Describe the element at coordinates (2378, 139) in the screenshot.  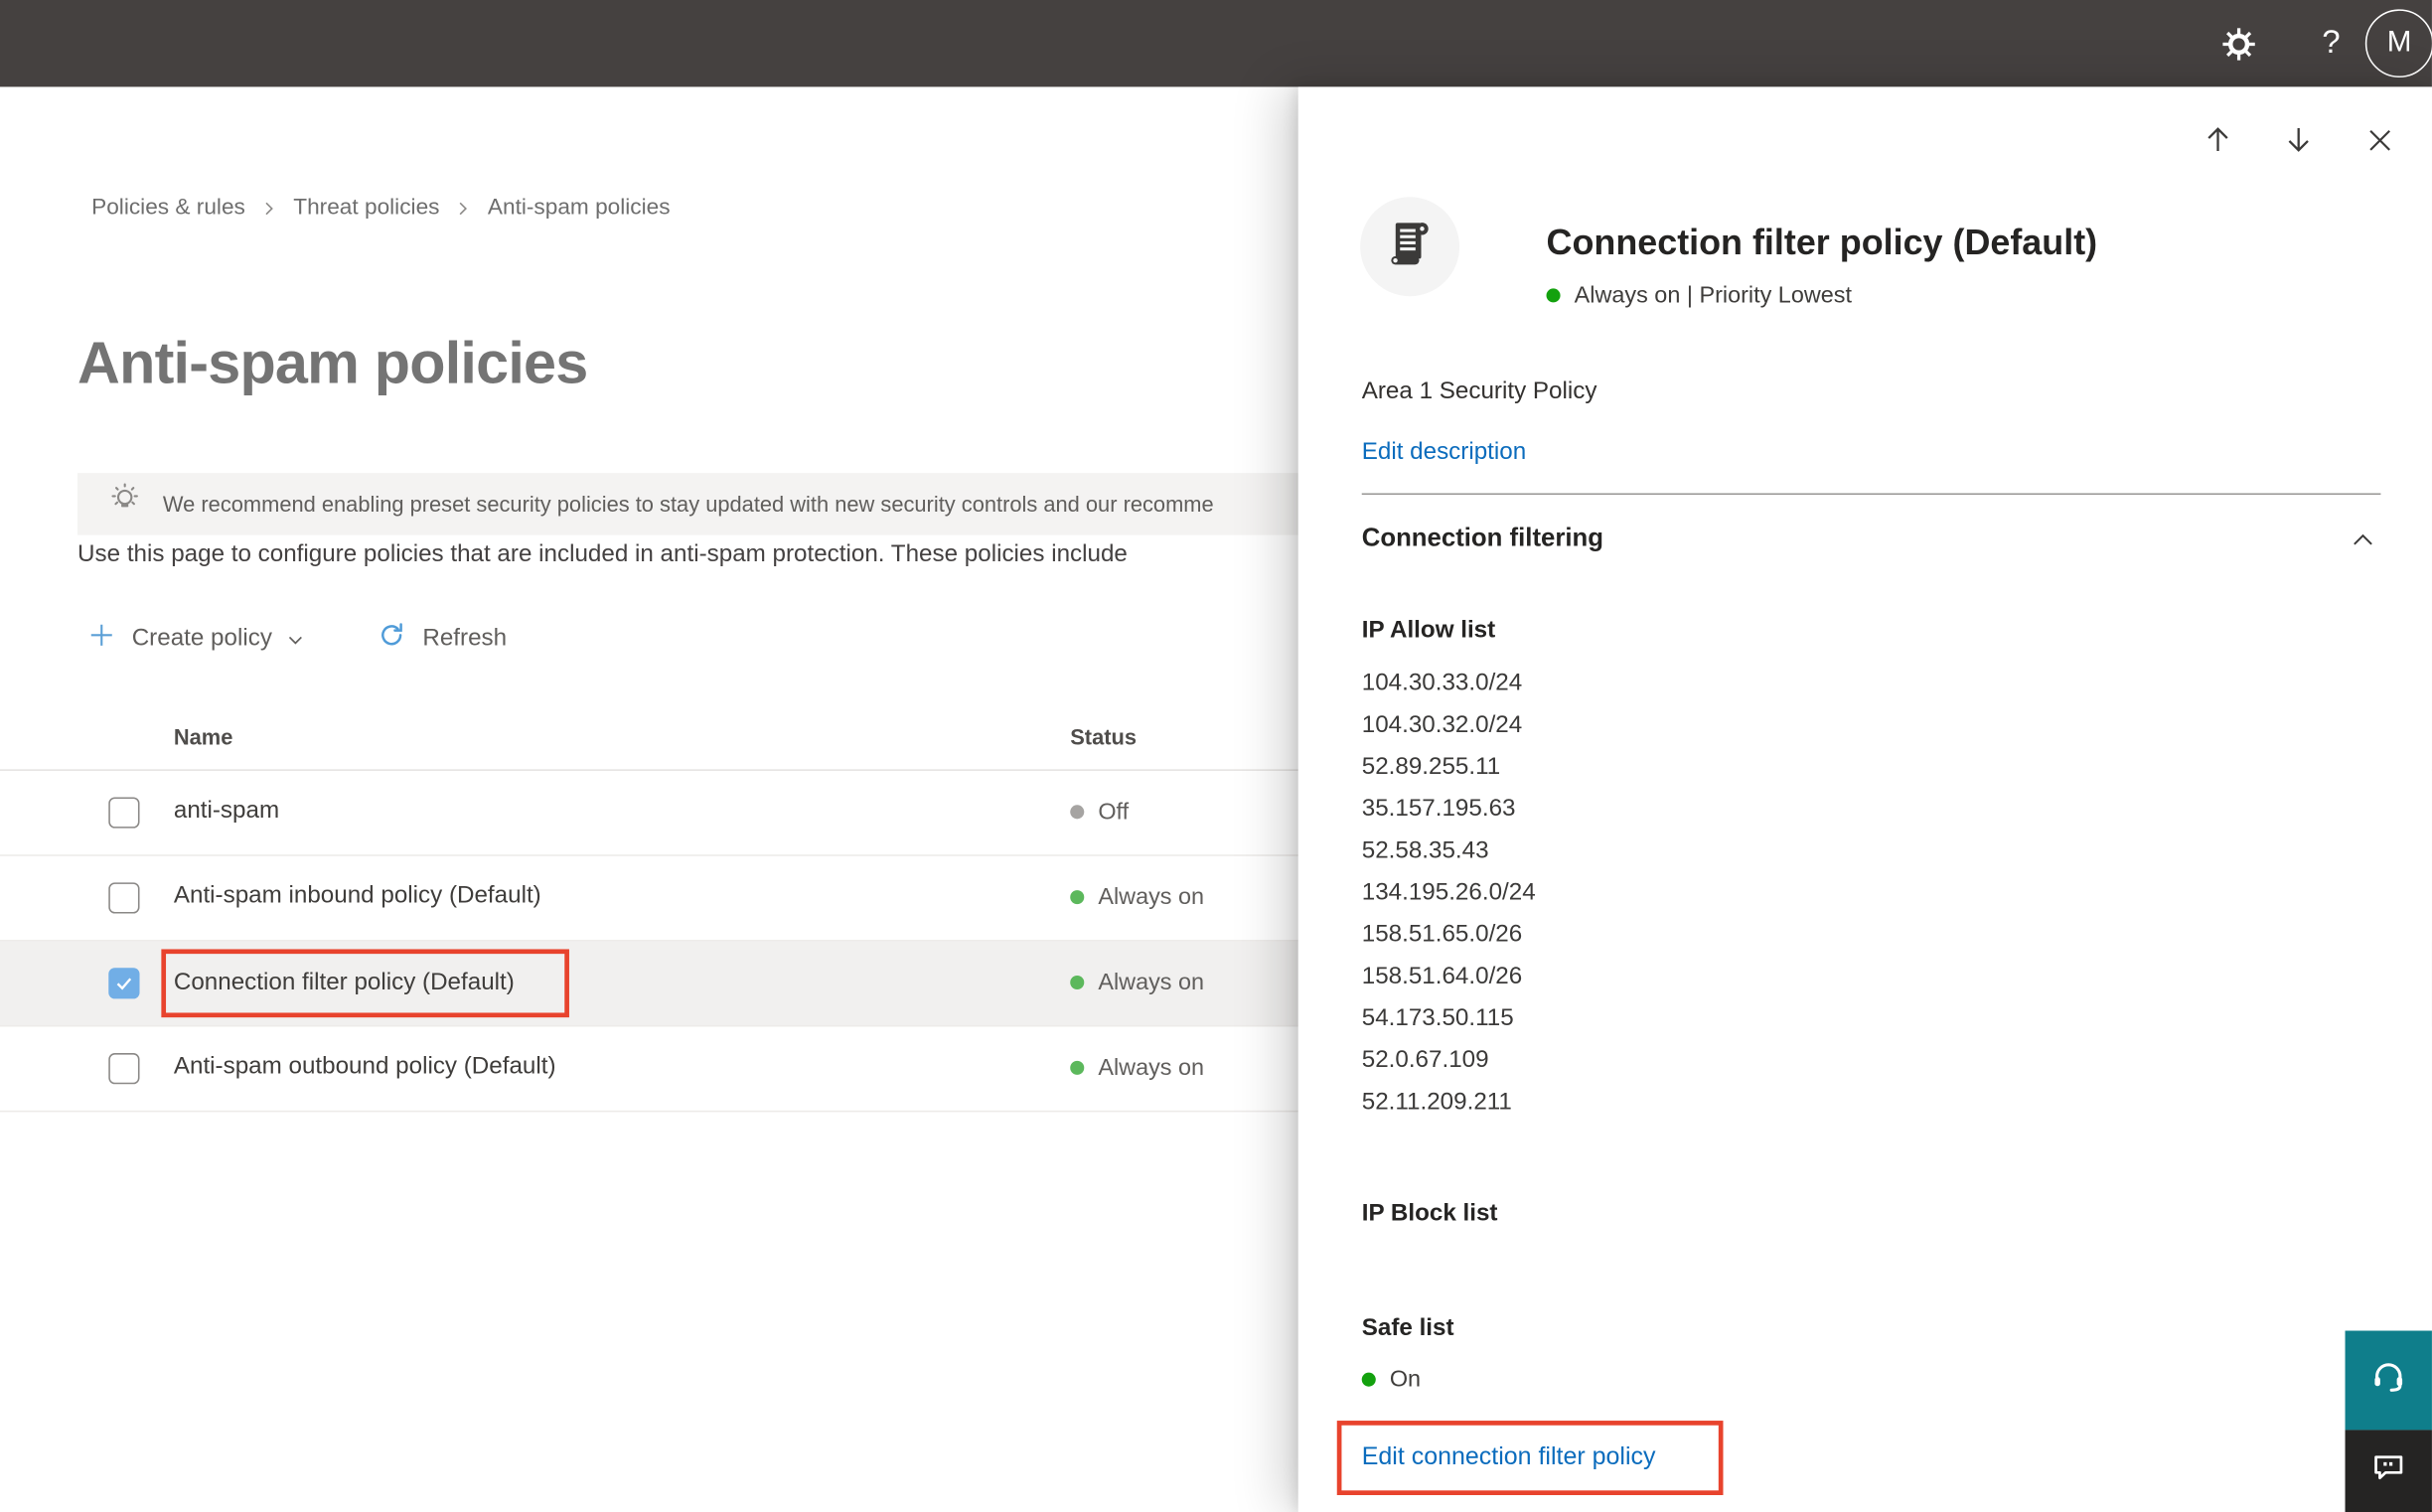
I see `close-icon` at that location.